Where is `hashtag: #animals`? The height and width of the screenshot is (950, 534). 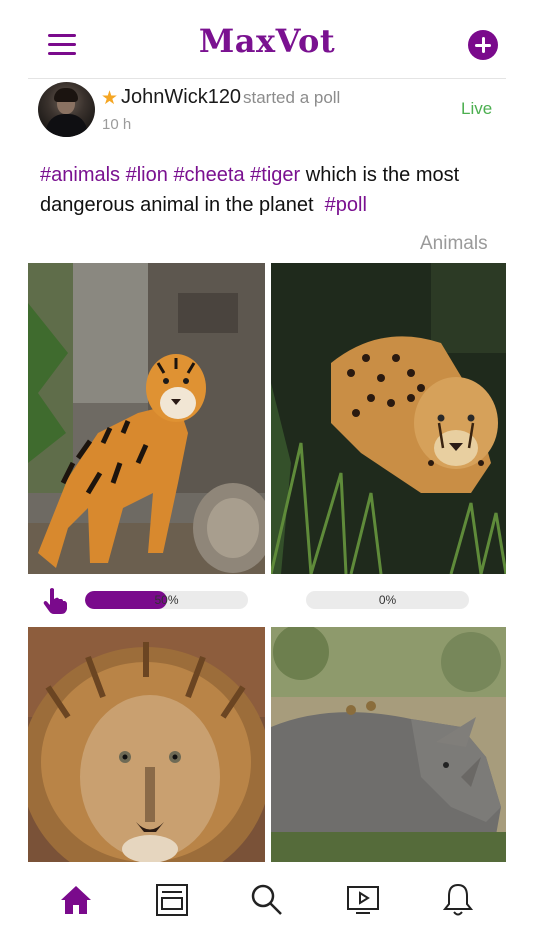
hashtag: #animals is located at coordinates (80, 175).